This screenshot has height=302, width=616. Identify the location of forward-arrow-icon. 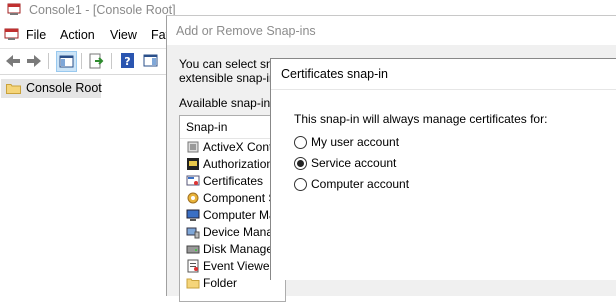
(34, 61).